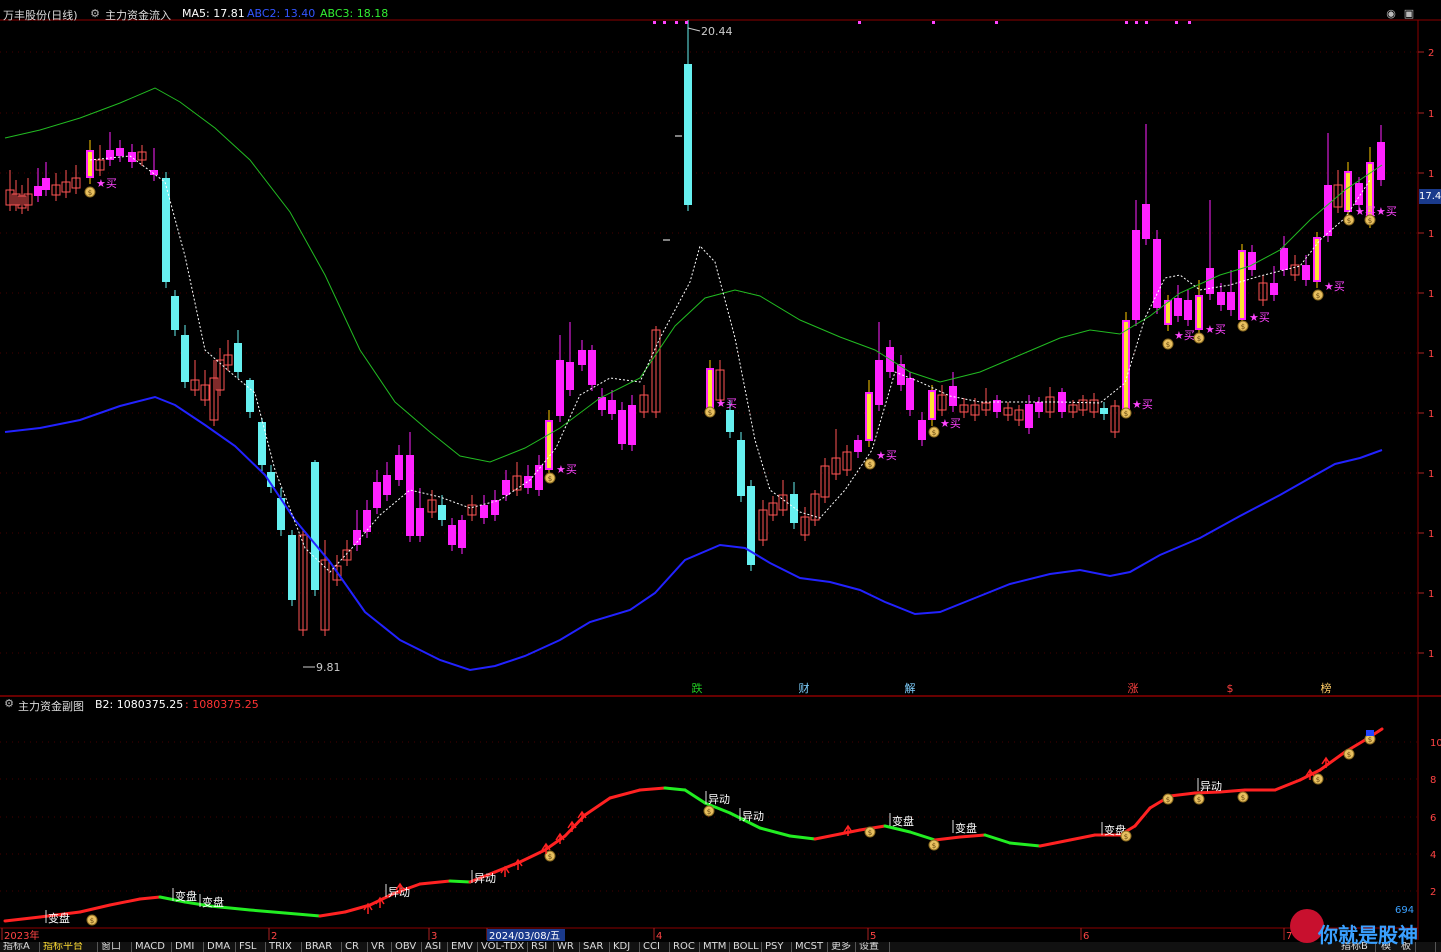 The image size is (1441, 952). I want to click on chart-options-icon: ◉, so click(1391, 14).